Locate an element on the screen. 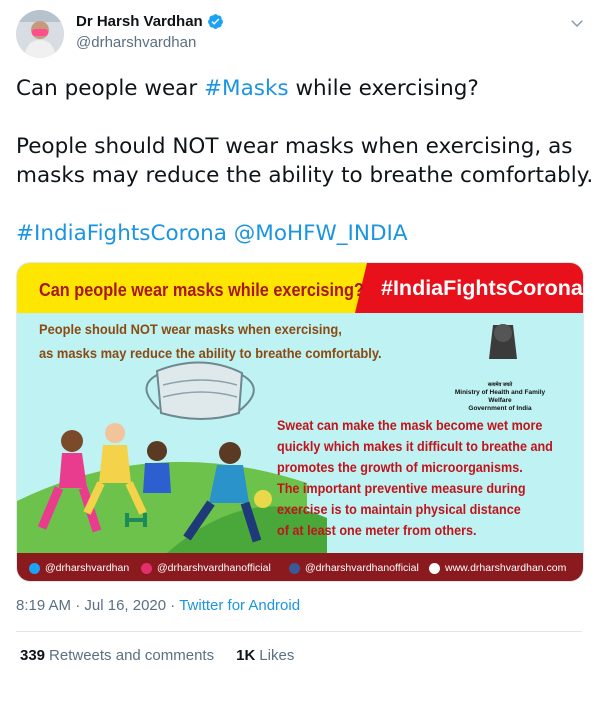  instagram-icon is located at coordinates (146, 568).